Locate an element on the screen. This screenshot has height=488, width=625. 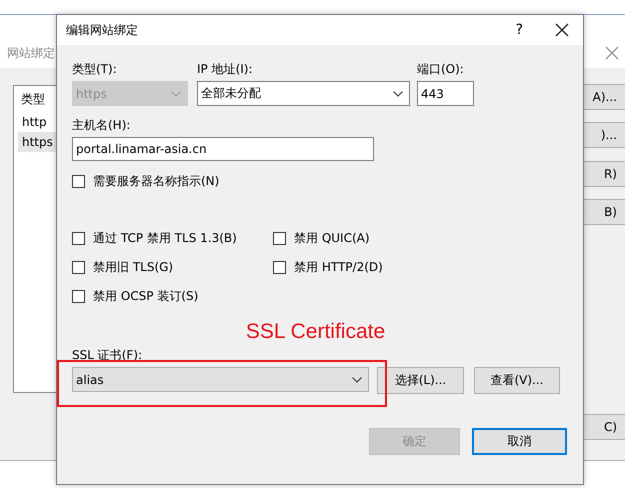
field-label: 类型(T): is located at coordinates (94, 69).